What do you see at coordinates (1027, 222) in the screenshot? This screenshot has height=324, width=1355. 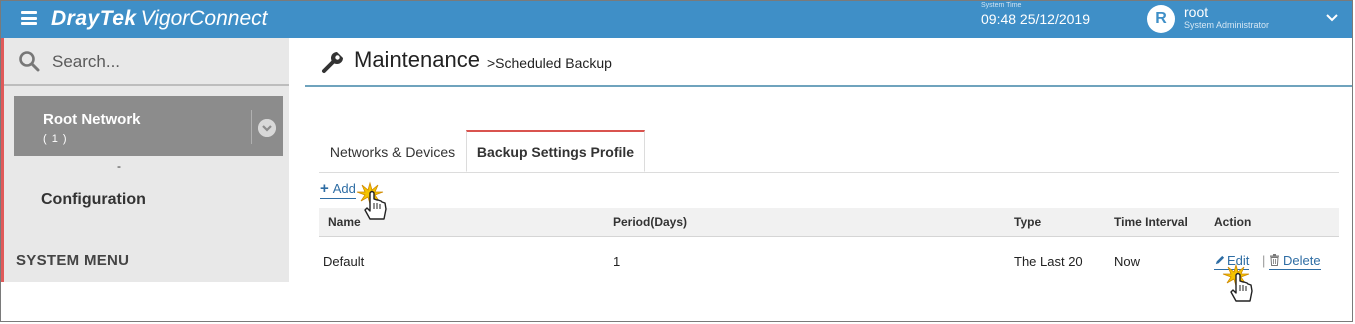 I see `column-header-type: Type` at bounding box center [1027, 222].